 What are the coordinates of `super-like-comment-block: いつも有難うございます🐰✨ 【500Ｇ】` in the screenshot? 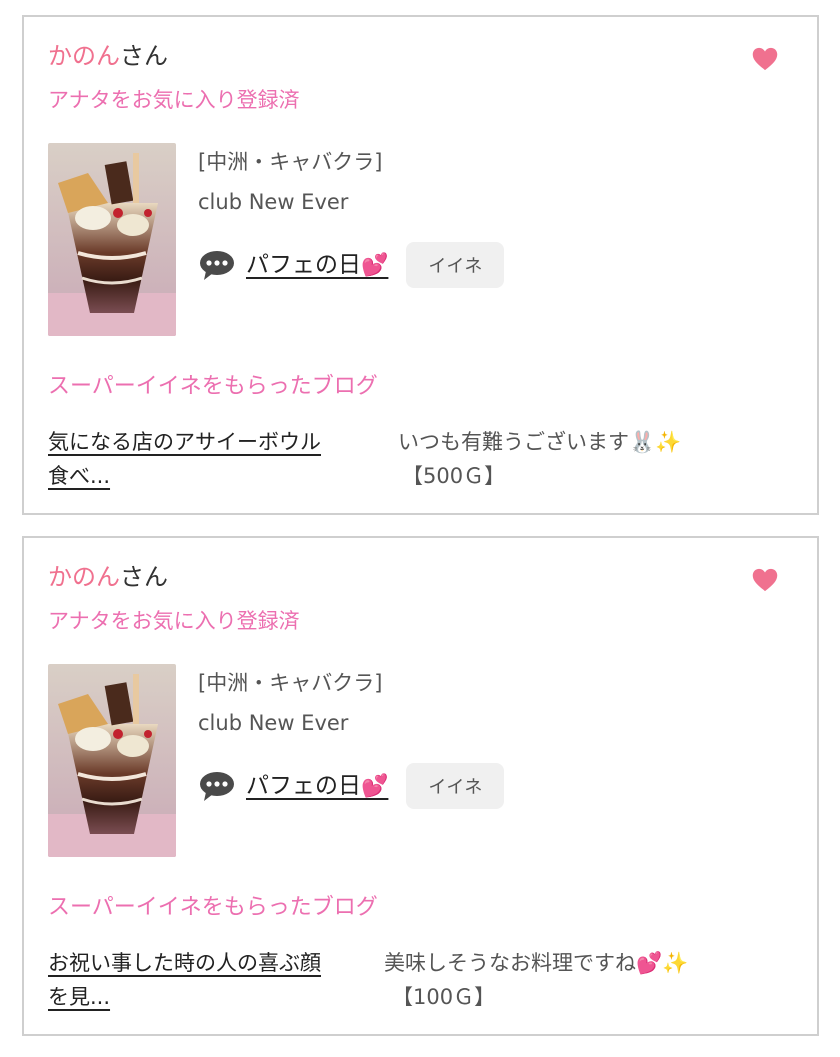 It's located at (598, 459).